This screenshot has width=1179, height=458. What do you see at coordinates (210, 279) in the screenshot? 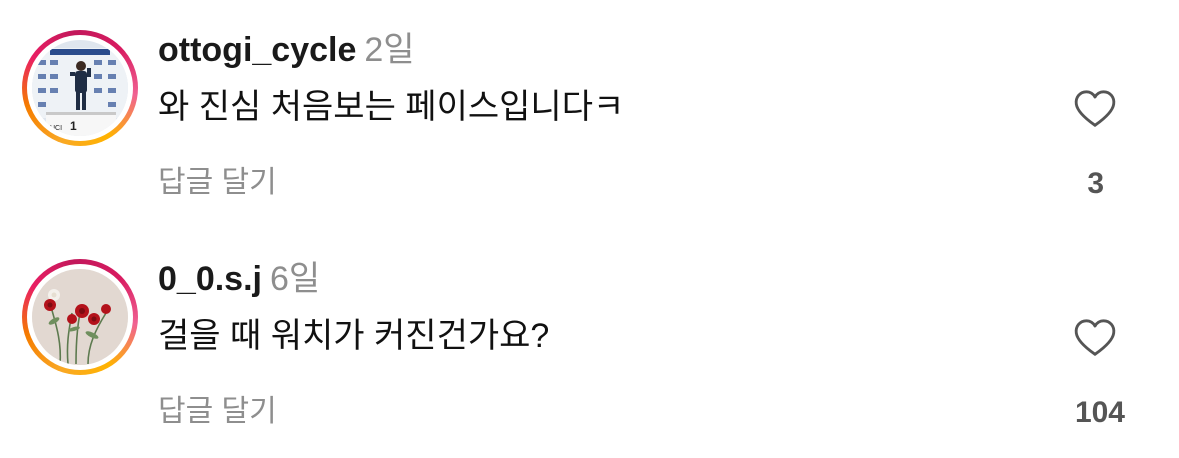
I see `username: 0_0.s.j` at bounding box center [210, 279].